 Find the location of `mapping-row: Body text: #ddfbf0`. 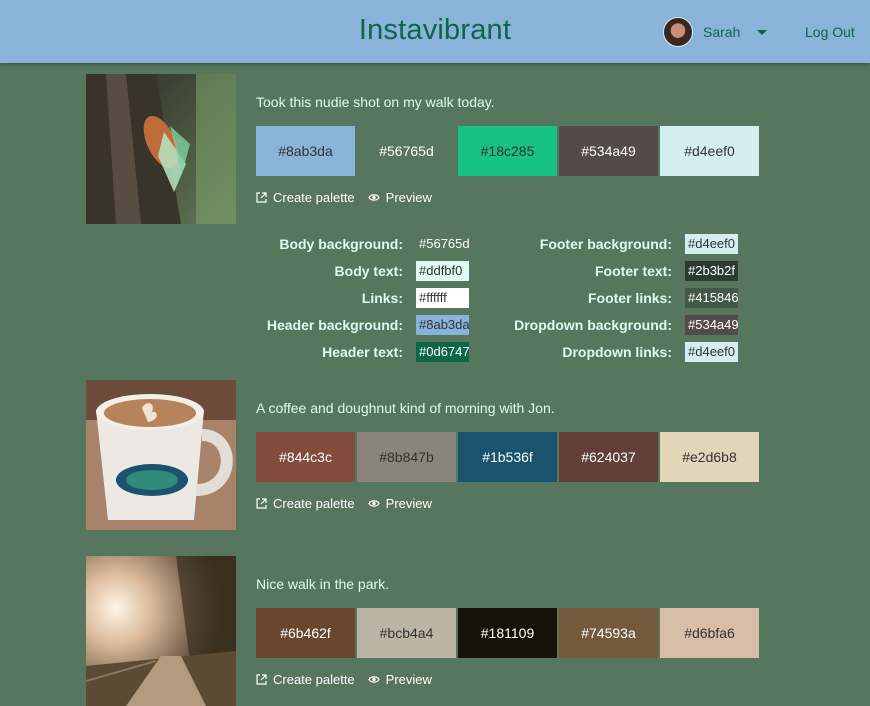

mapping-row: Body text: #ddfbf0 is located at coordinates (352, 270).